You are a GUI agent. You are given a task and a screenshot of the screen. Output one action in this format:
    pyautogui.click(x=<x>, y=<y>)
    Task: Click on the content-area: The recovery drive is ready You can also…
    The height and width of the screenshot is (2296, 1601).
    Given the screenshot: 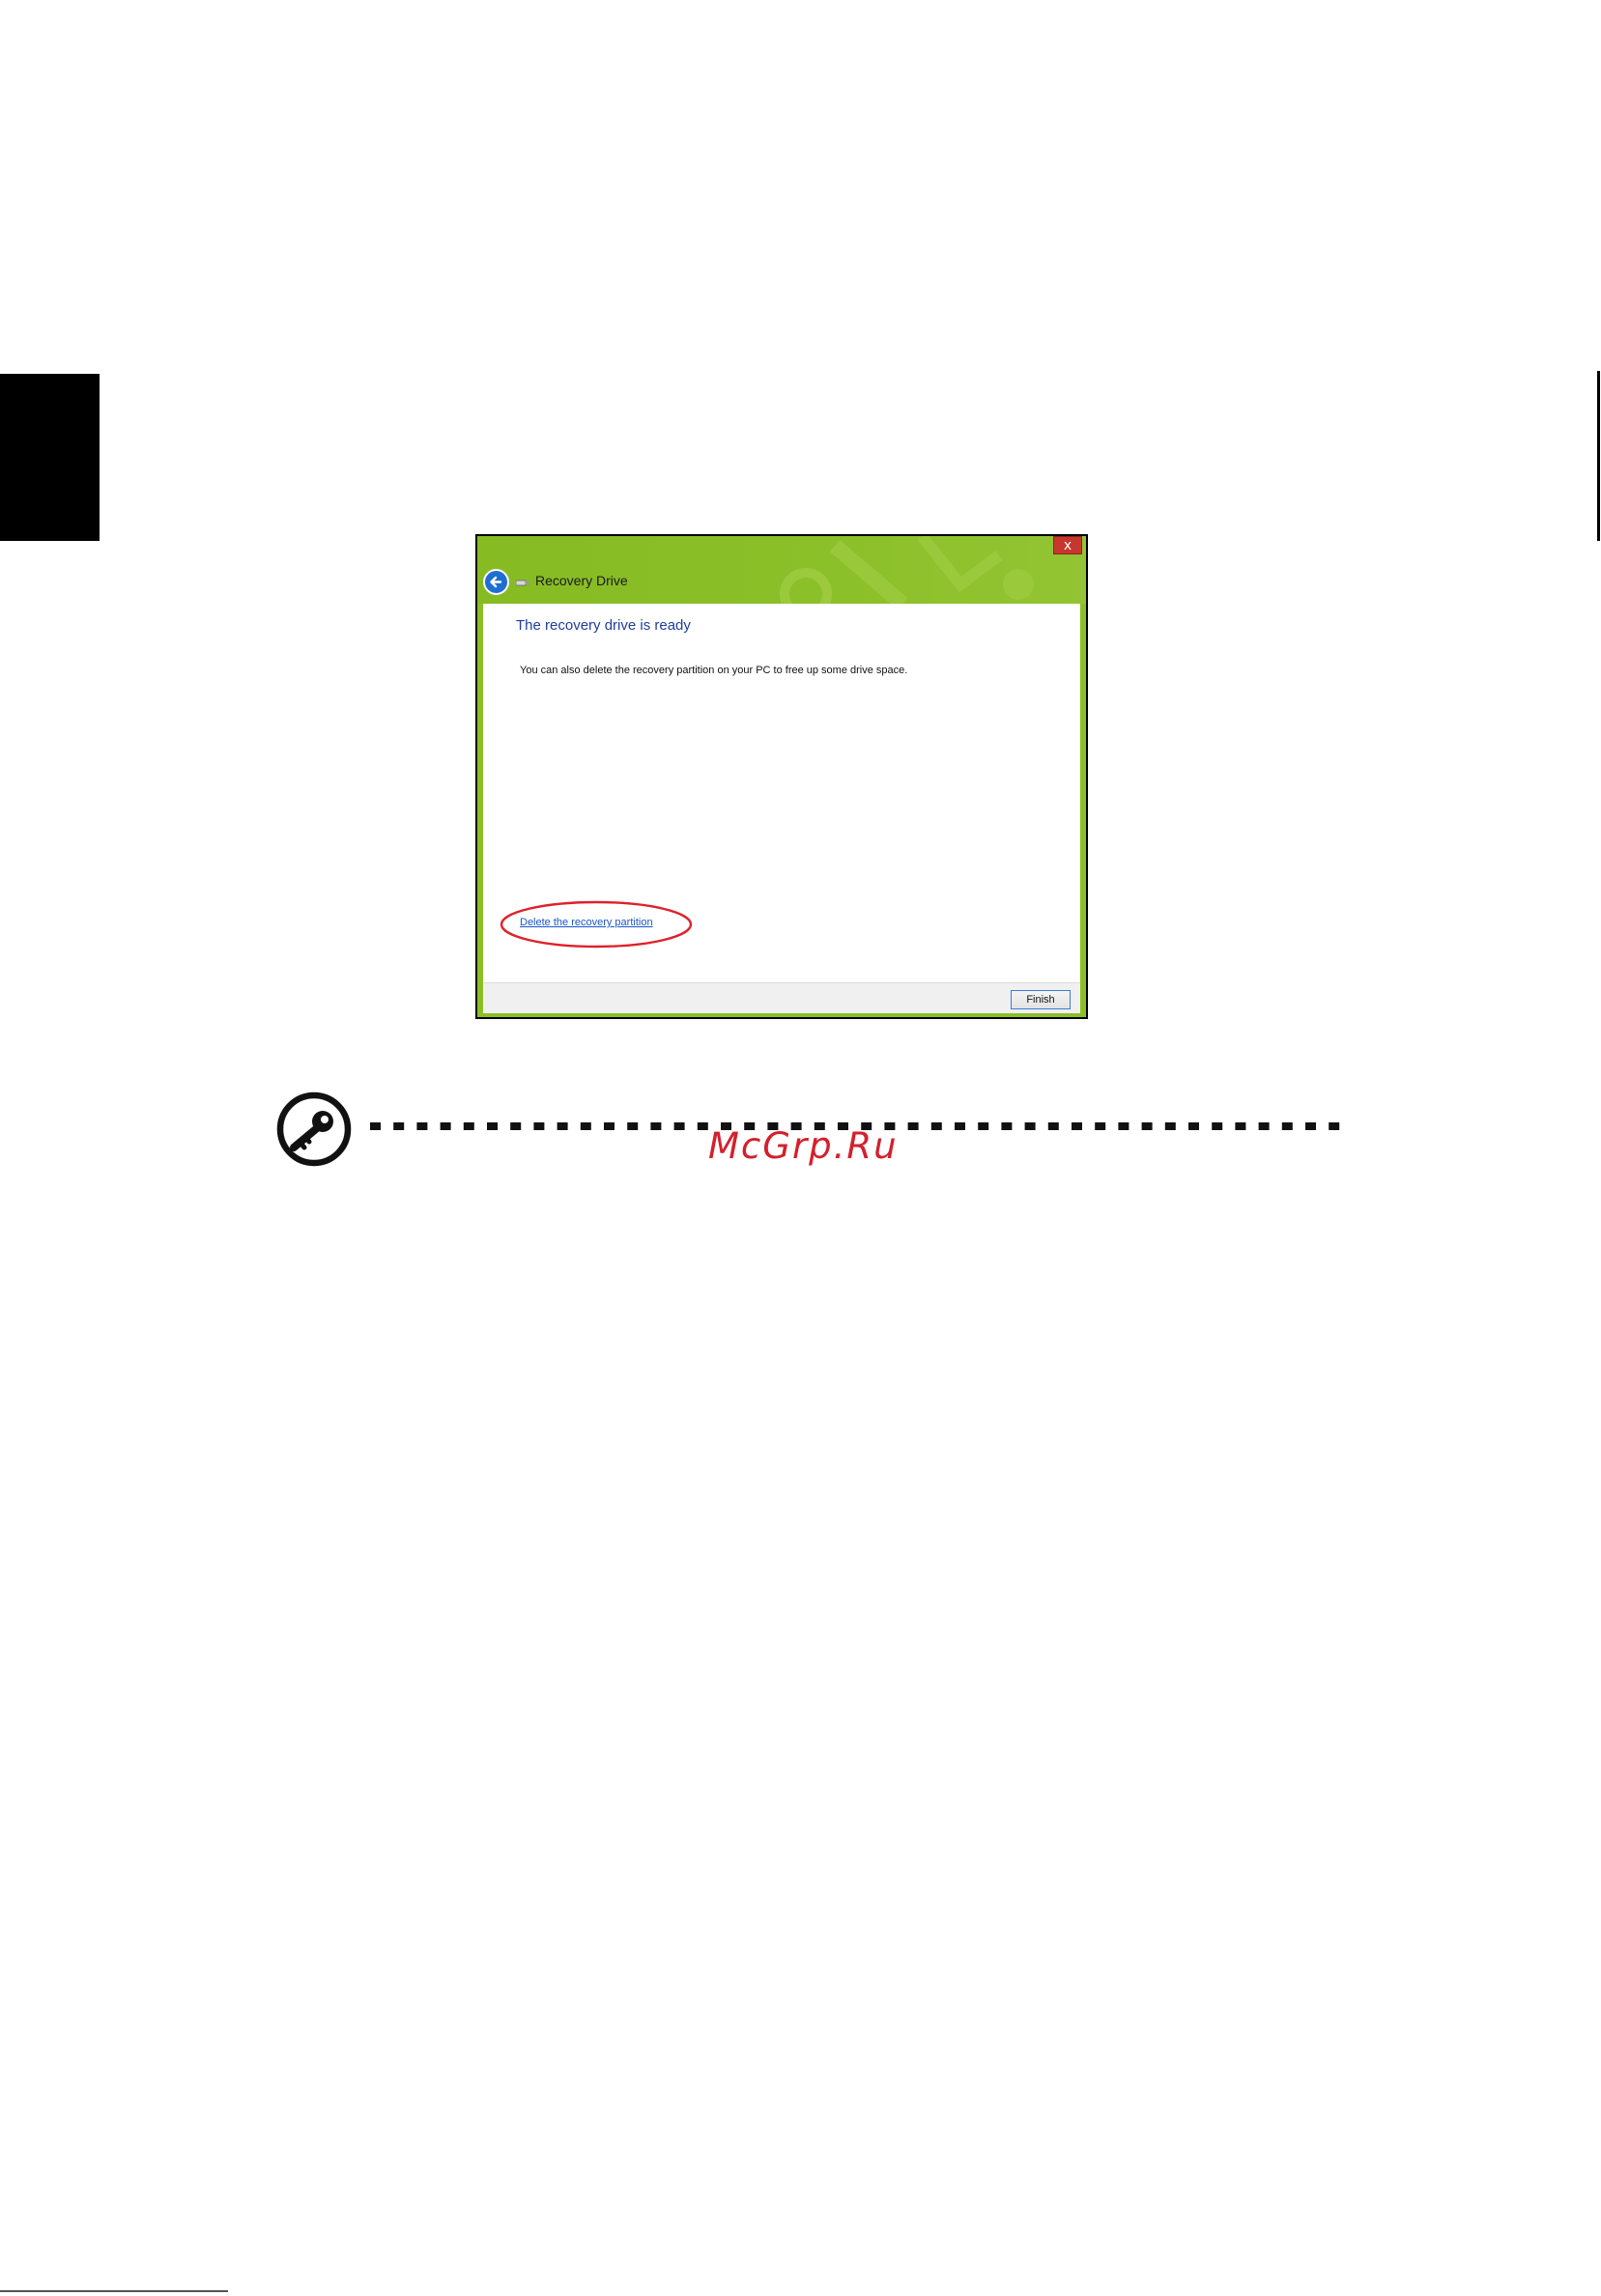 What is the action you would take?
    pyautogui.click(x=781, y=793)
    